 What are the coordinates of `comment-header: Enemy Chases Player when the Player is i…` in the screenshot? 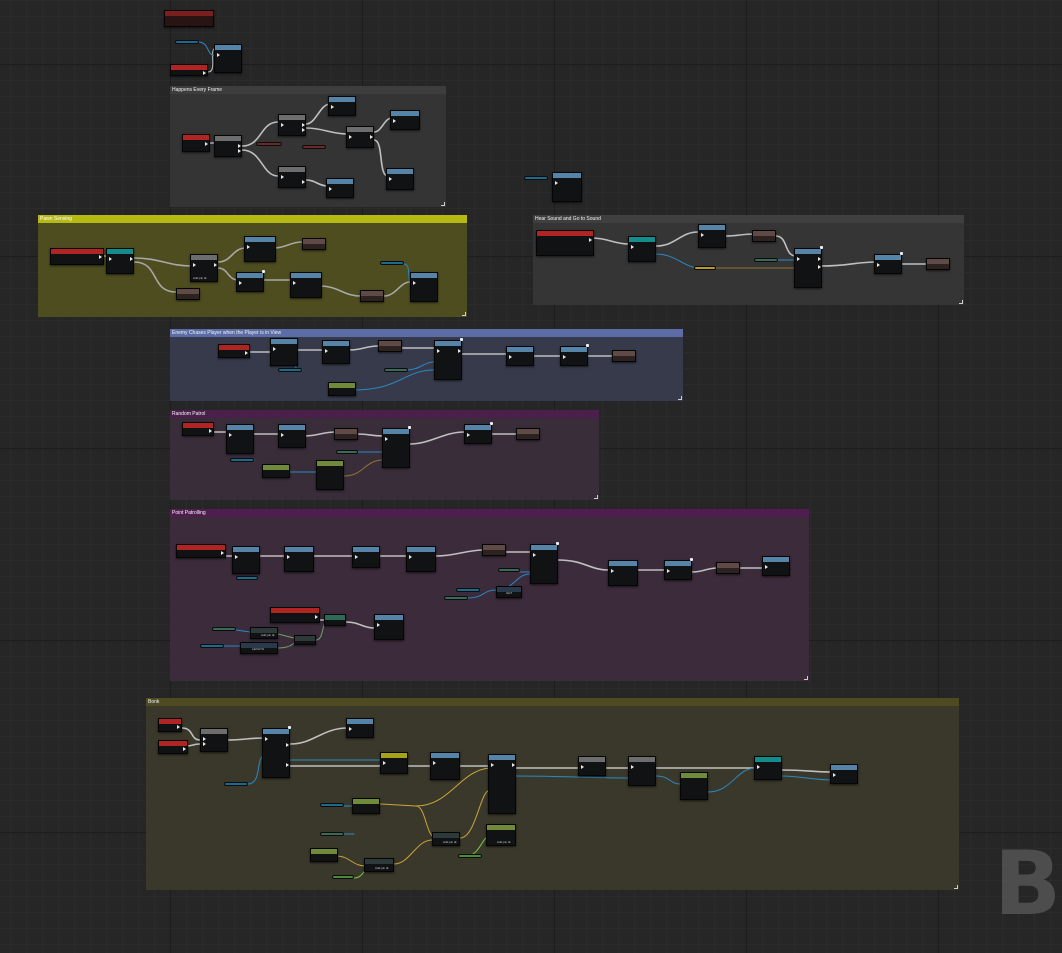 It's located at (426, 333).